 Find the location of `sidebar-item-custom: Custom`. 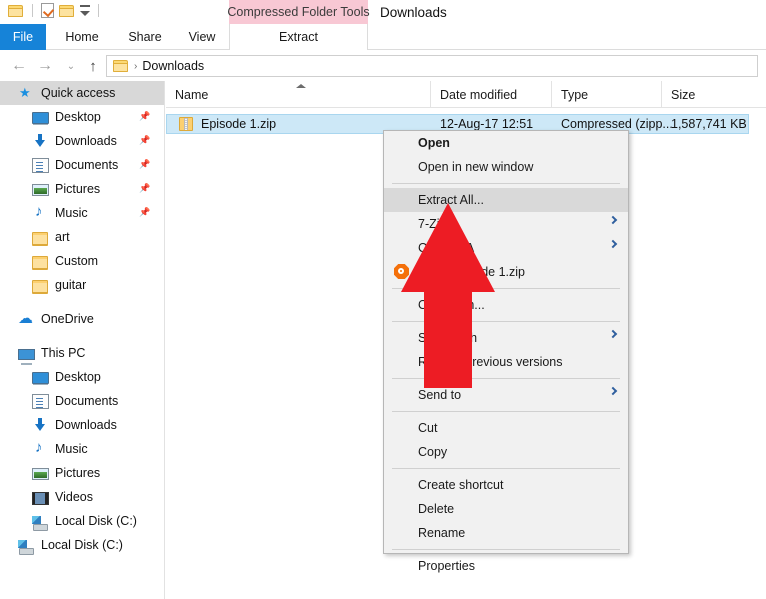

sidebar-item-custom: Custom is located at coordinates (82, 261).